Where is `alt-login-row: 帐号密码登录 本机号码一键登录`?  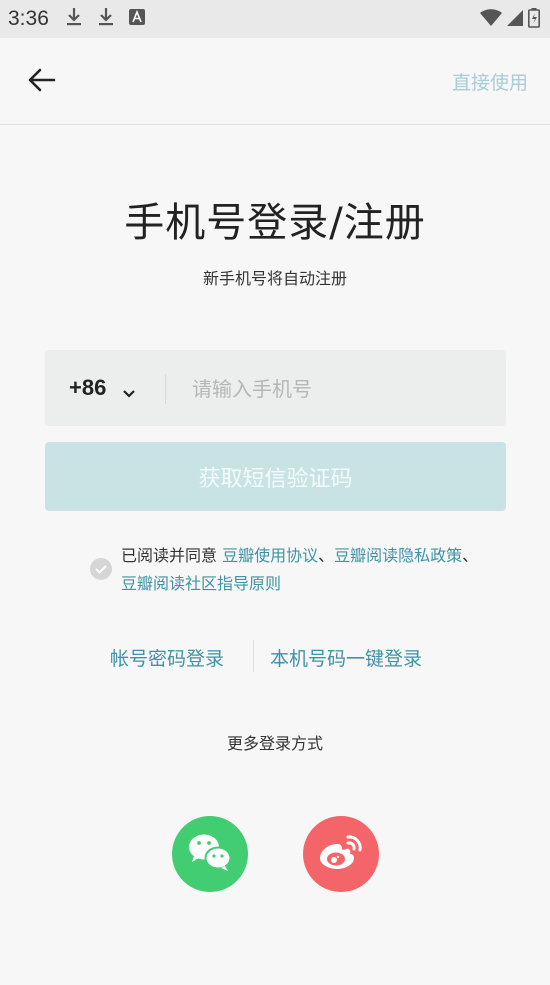 alt-login-row: 帐号密码登录 本机号码一键登录 is located at coordinates (275, 660).